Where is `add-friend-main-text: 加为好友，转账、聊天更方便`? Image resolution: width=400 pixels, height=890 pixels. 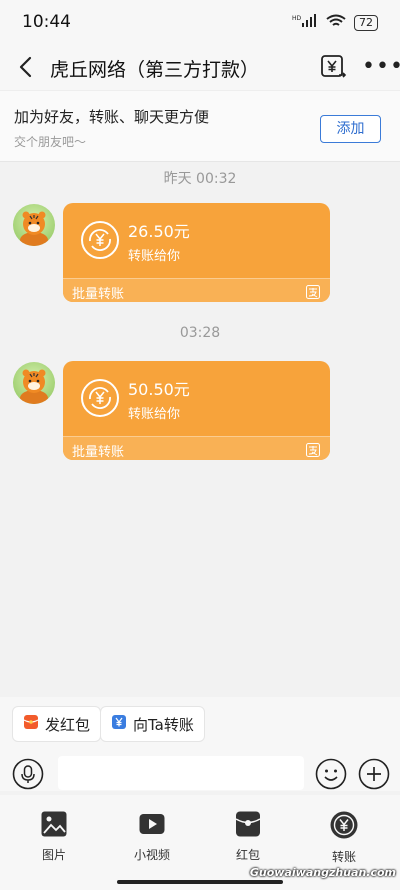
add-friend-main-text: 加为好友，转账、聊天更方便 is located at coordinates (112, 117).